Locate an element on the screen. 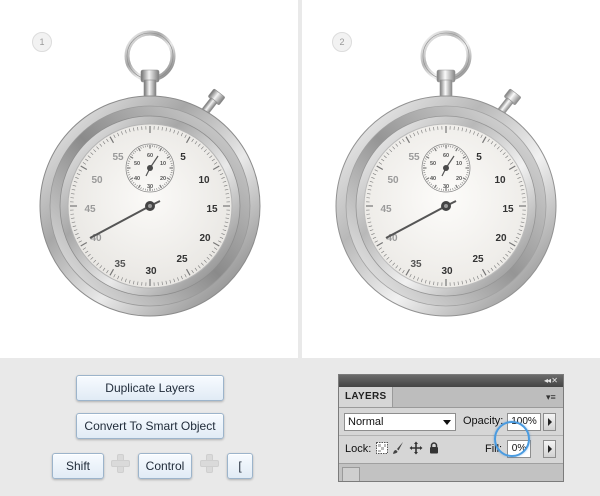 The height and width of the screenshot is (496, 600). chevron-down-icon is located at coordinates (447, 422).